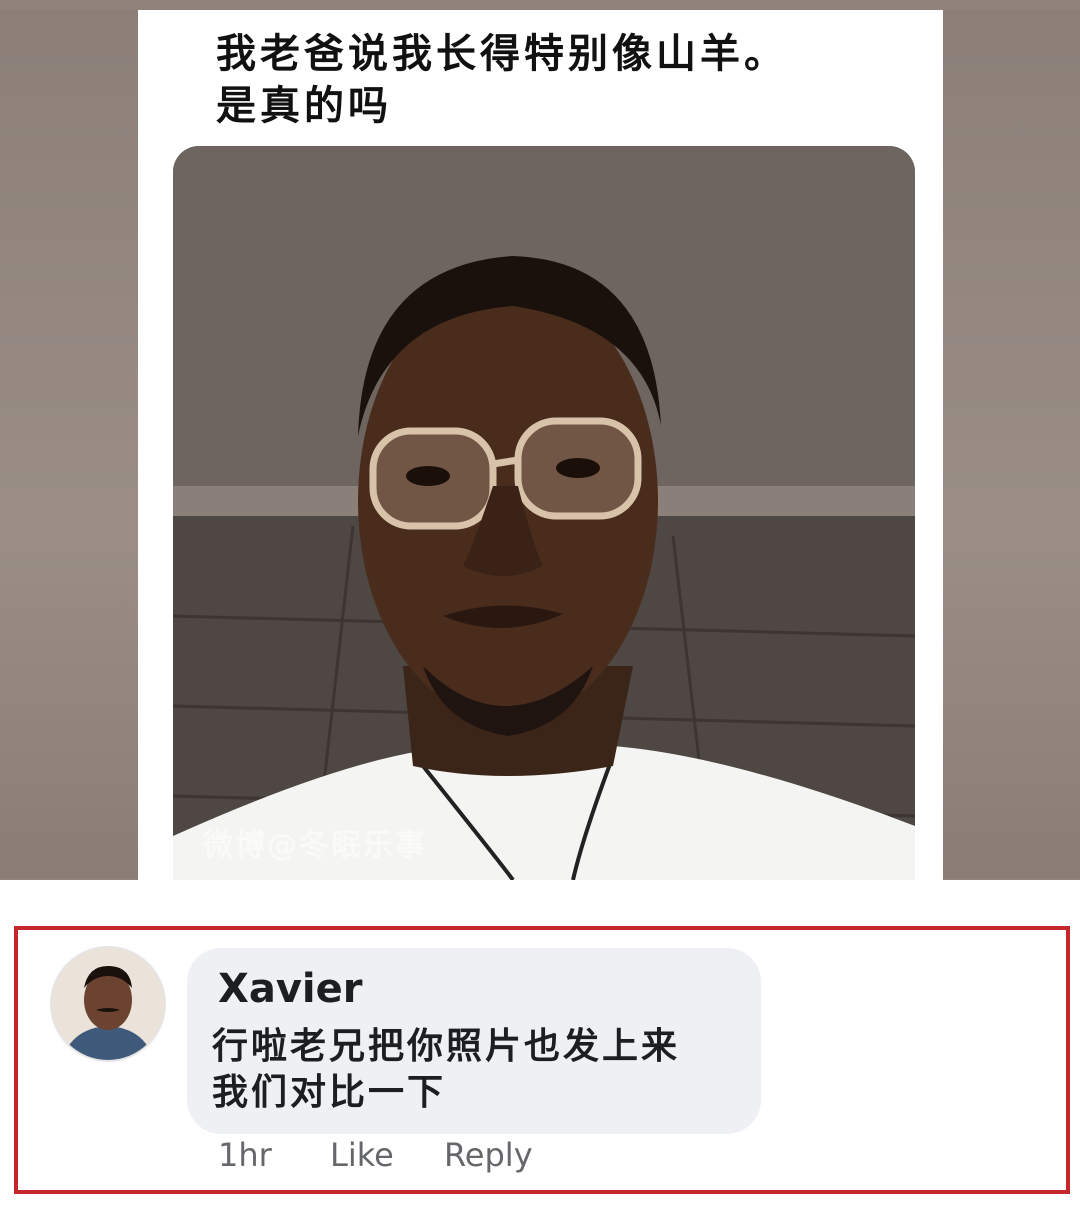 The height and width of the screenshot is (1217, 1080). I want to click on commenter-avatar, so click(108, 1004).